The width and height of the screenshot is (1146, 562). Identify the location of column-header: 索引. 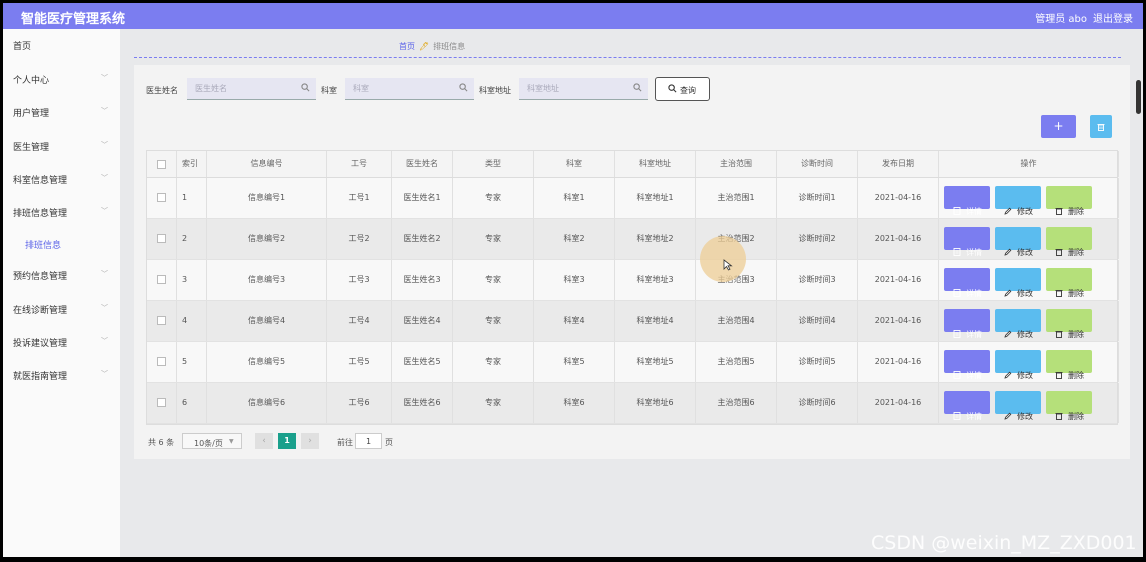
(192, 164).